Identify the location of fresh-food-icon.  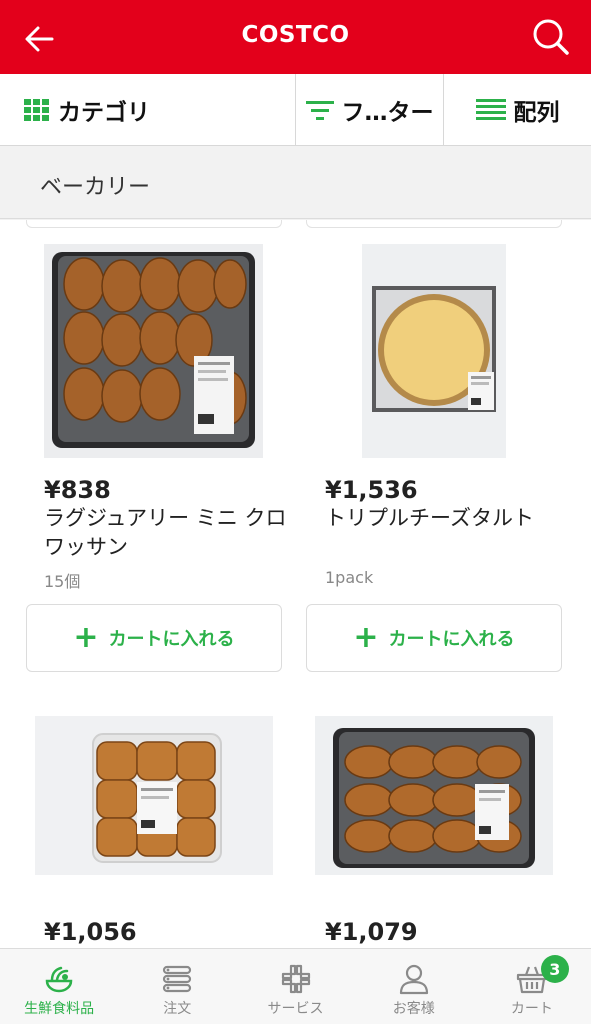
(59, 979).